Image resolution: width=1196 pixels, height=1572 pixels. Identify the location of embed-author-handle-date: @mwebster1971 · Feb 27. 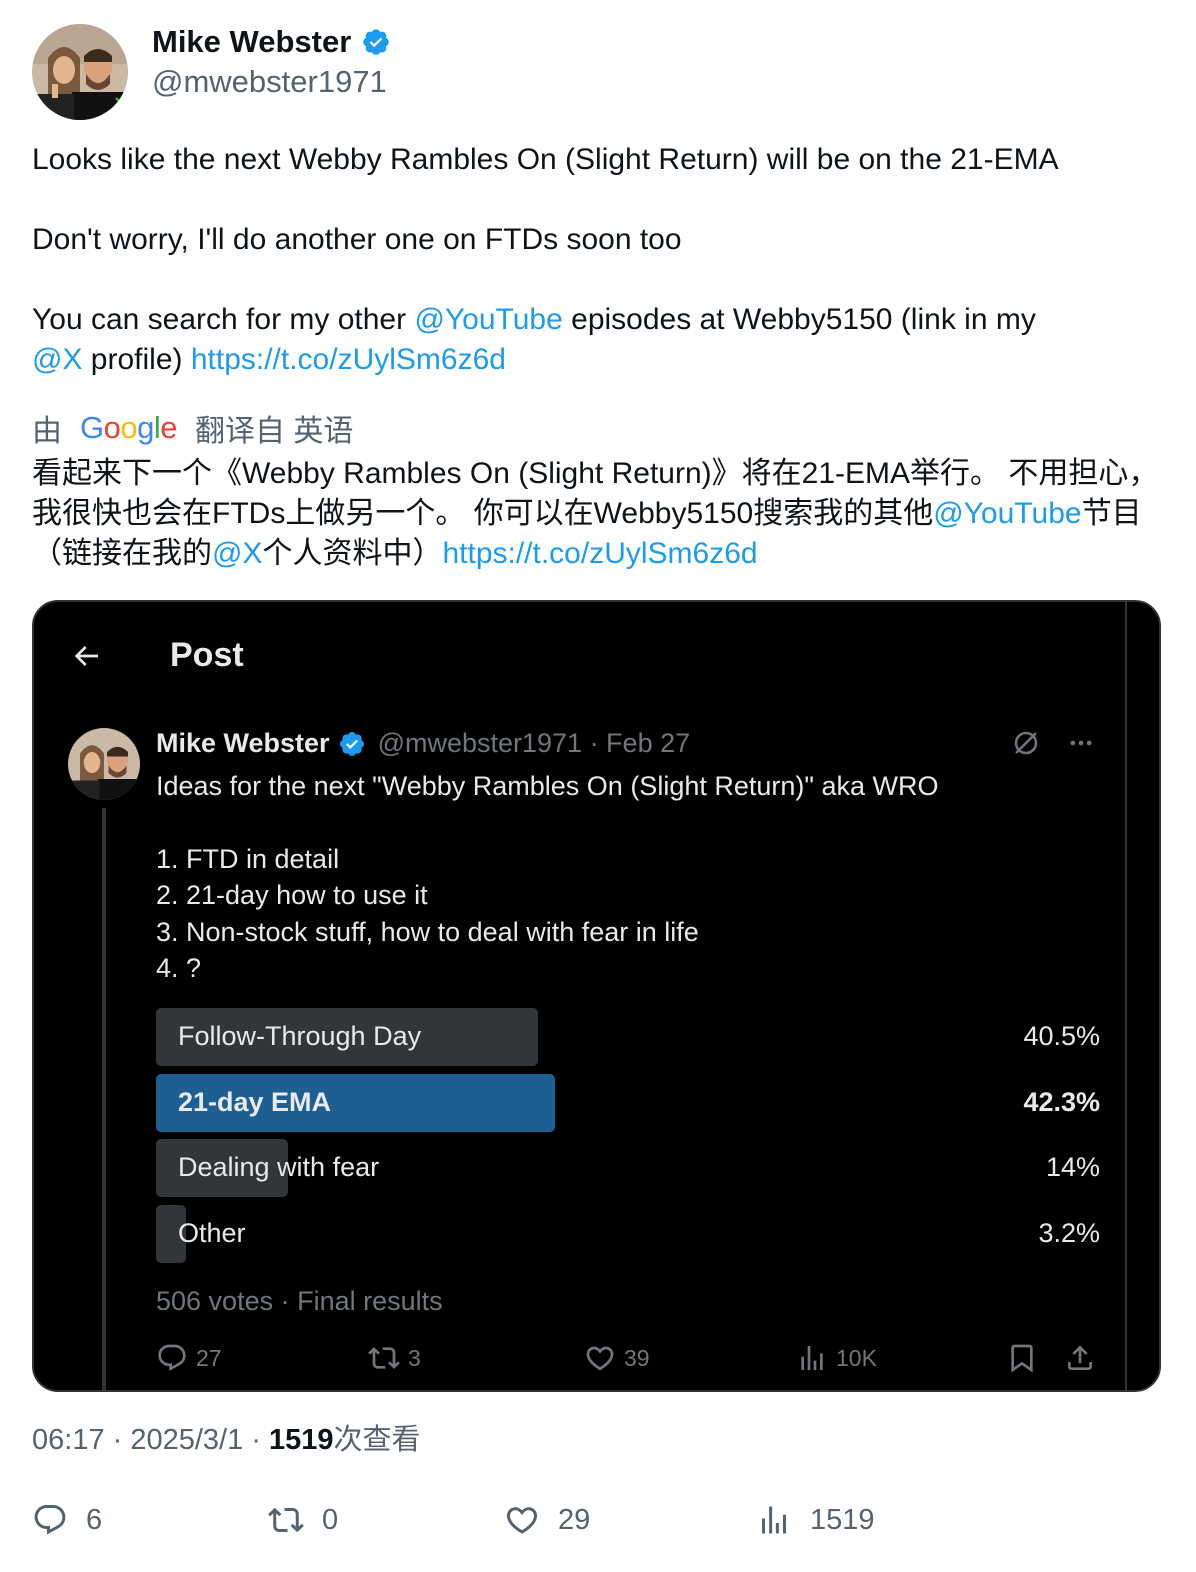
(534, 743).